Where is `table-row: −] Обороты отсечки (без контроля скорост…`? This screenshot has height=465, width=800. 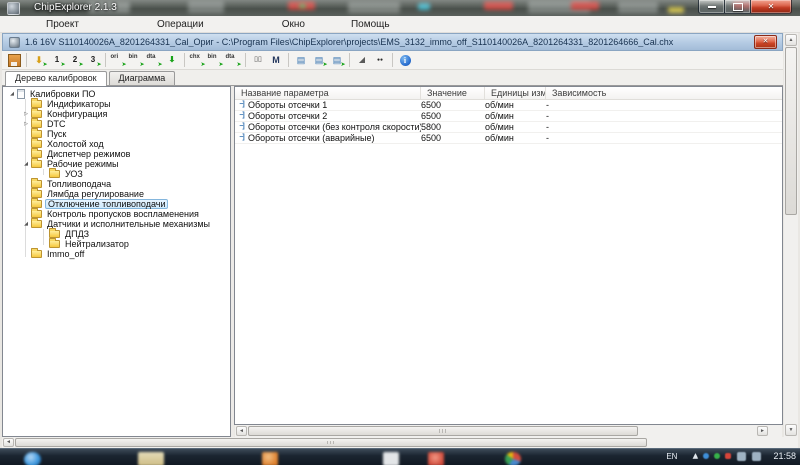
table-row: −] Обороты отсечки (без контроля скорост… is located at coordinates (508, 127).